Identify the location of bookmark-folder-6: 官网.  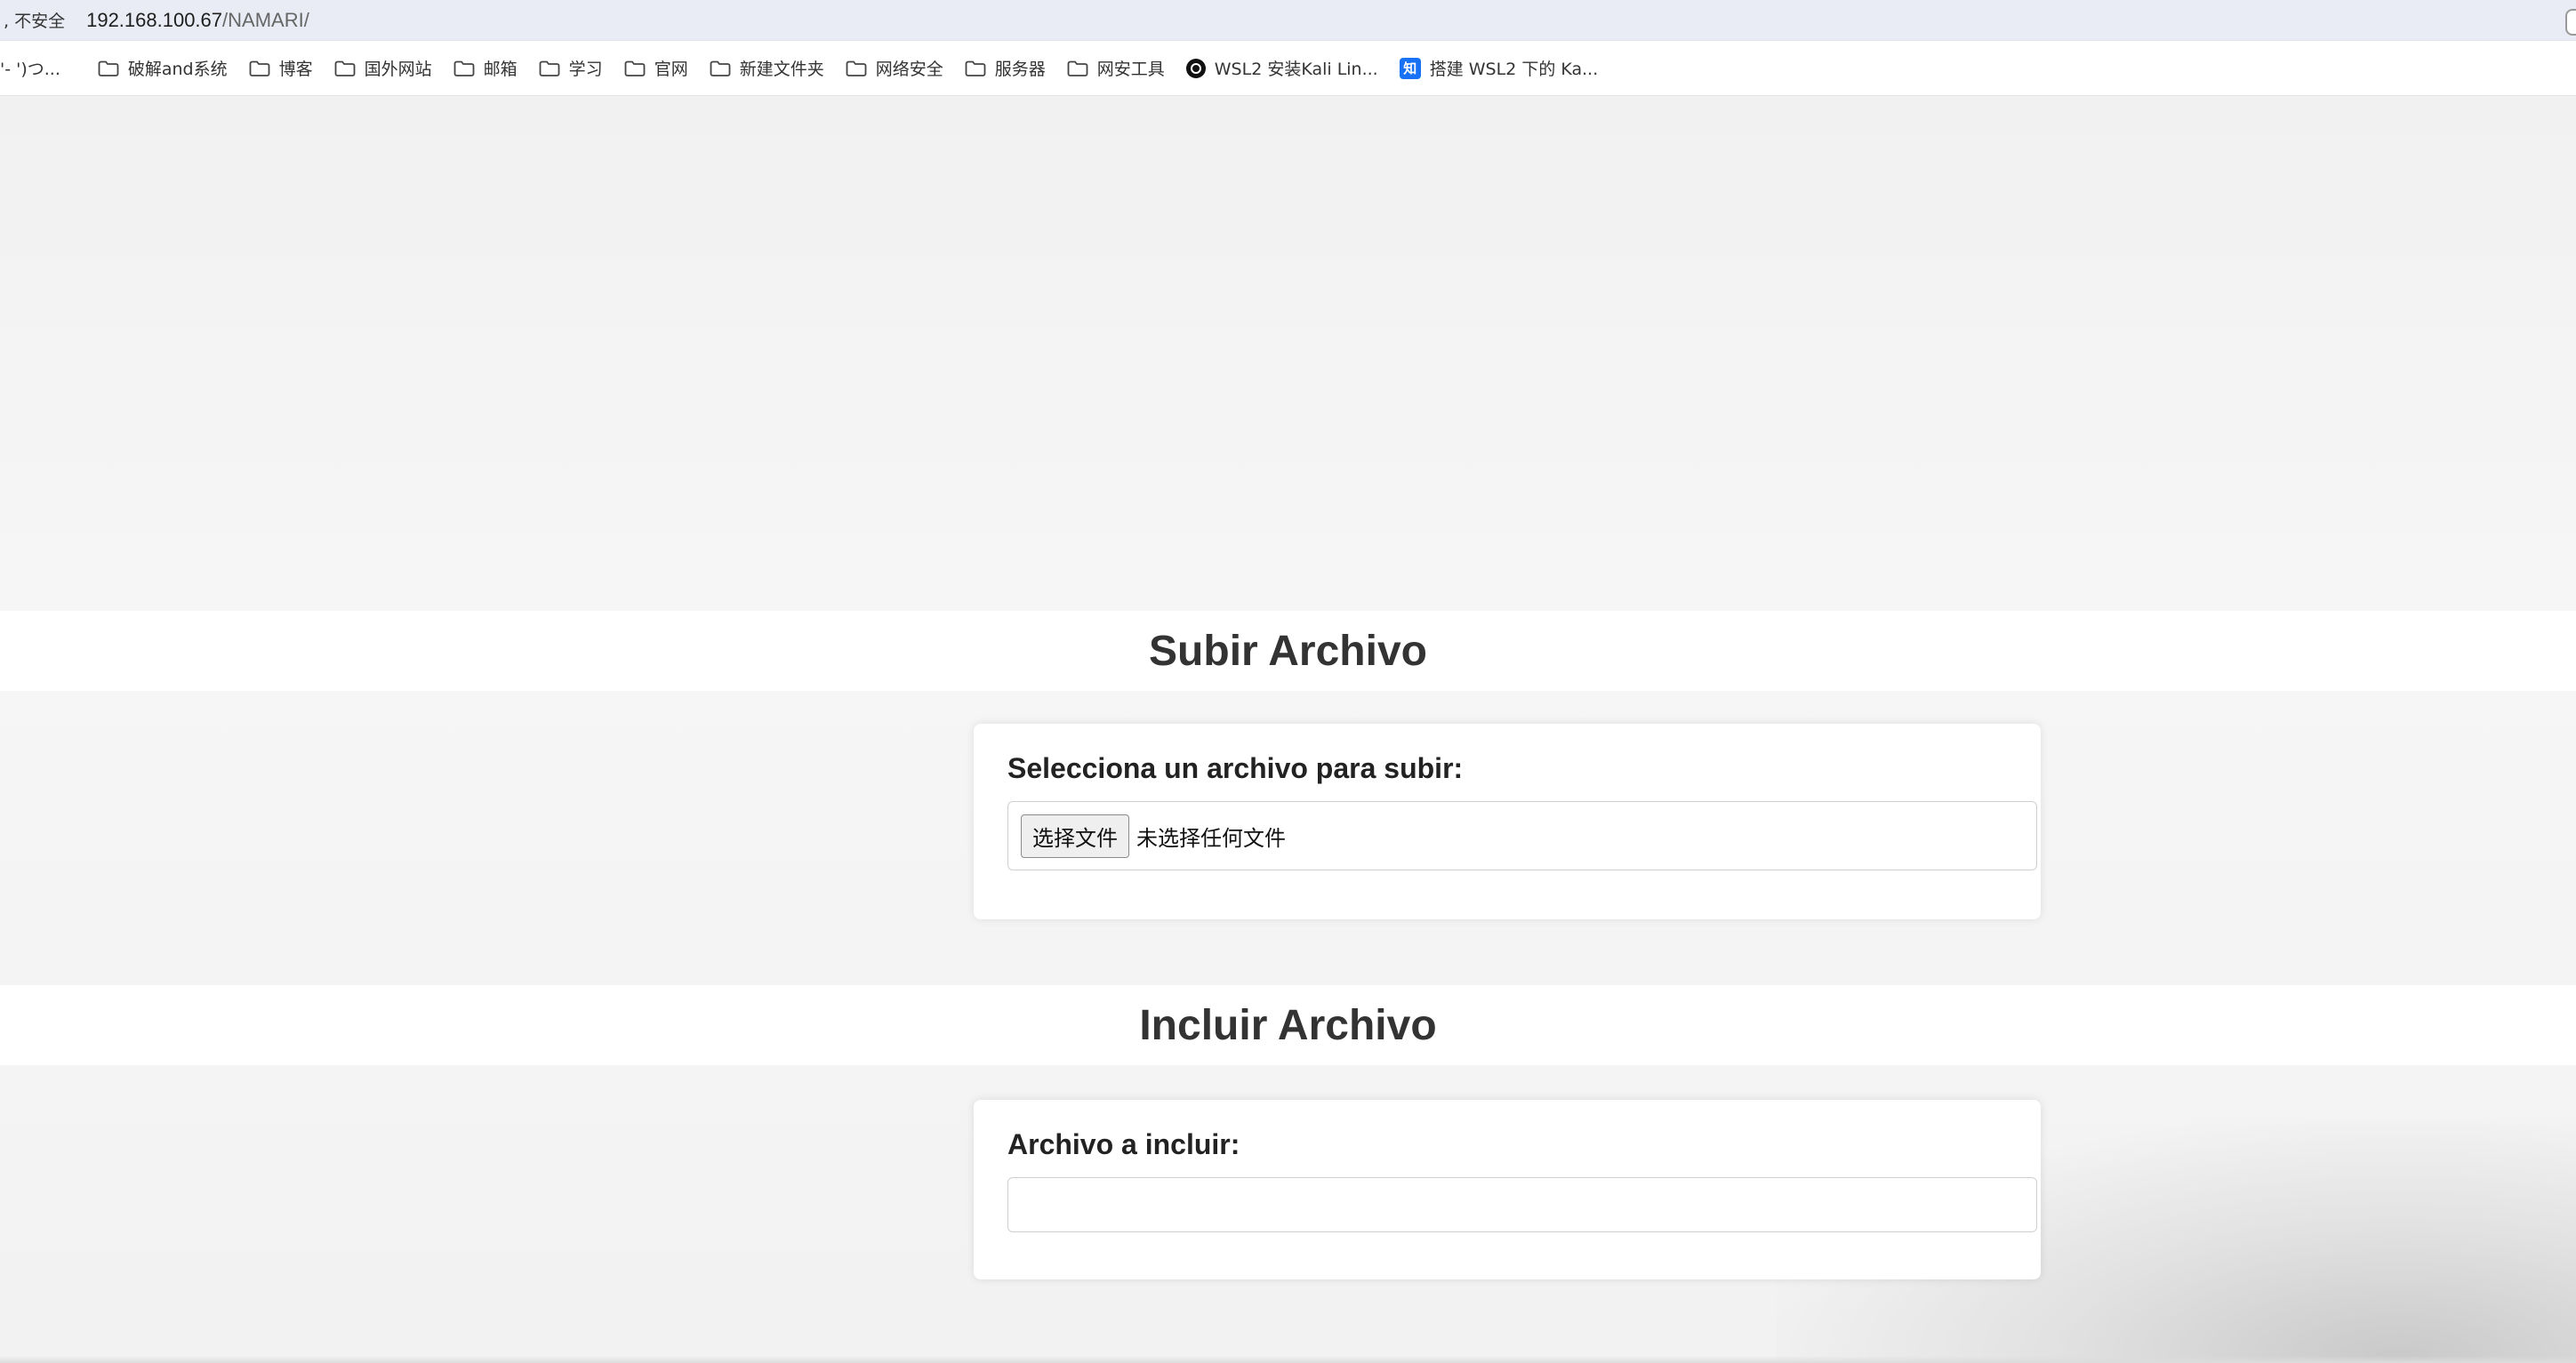
(658, 68).